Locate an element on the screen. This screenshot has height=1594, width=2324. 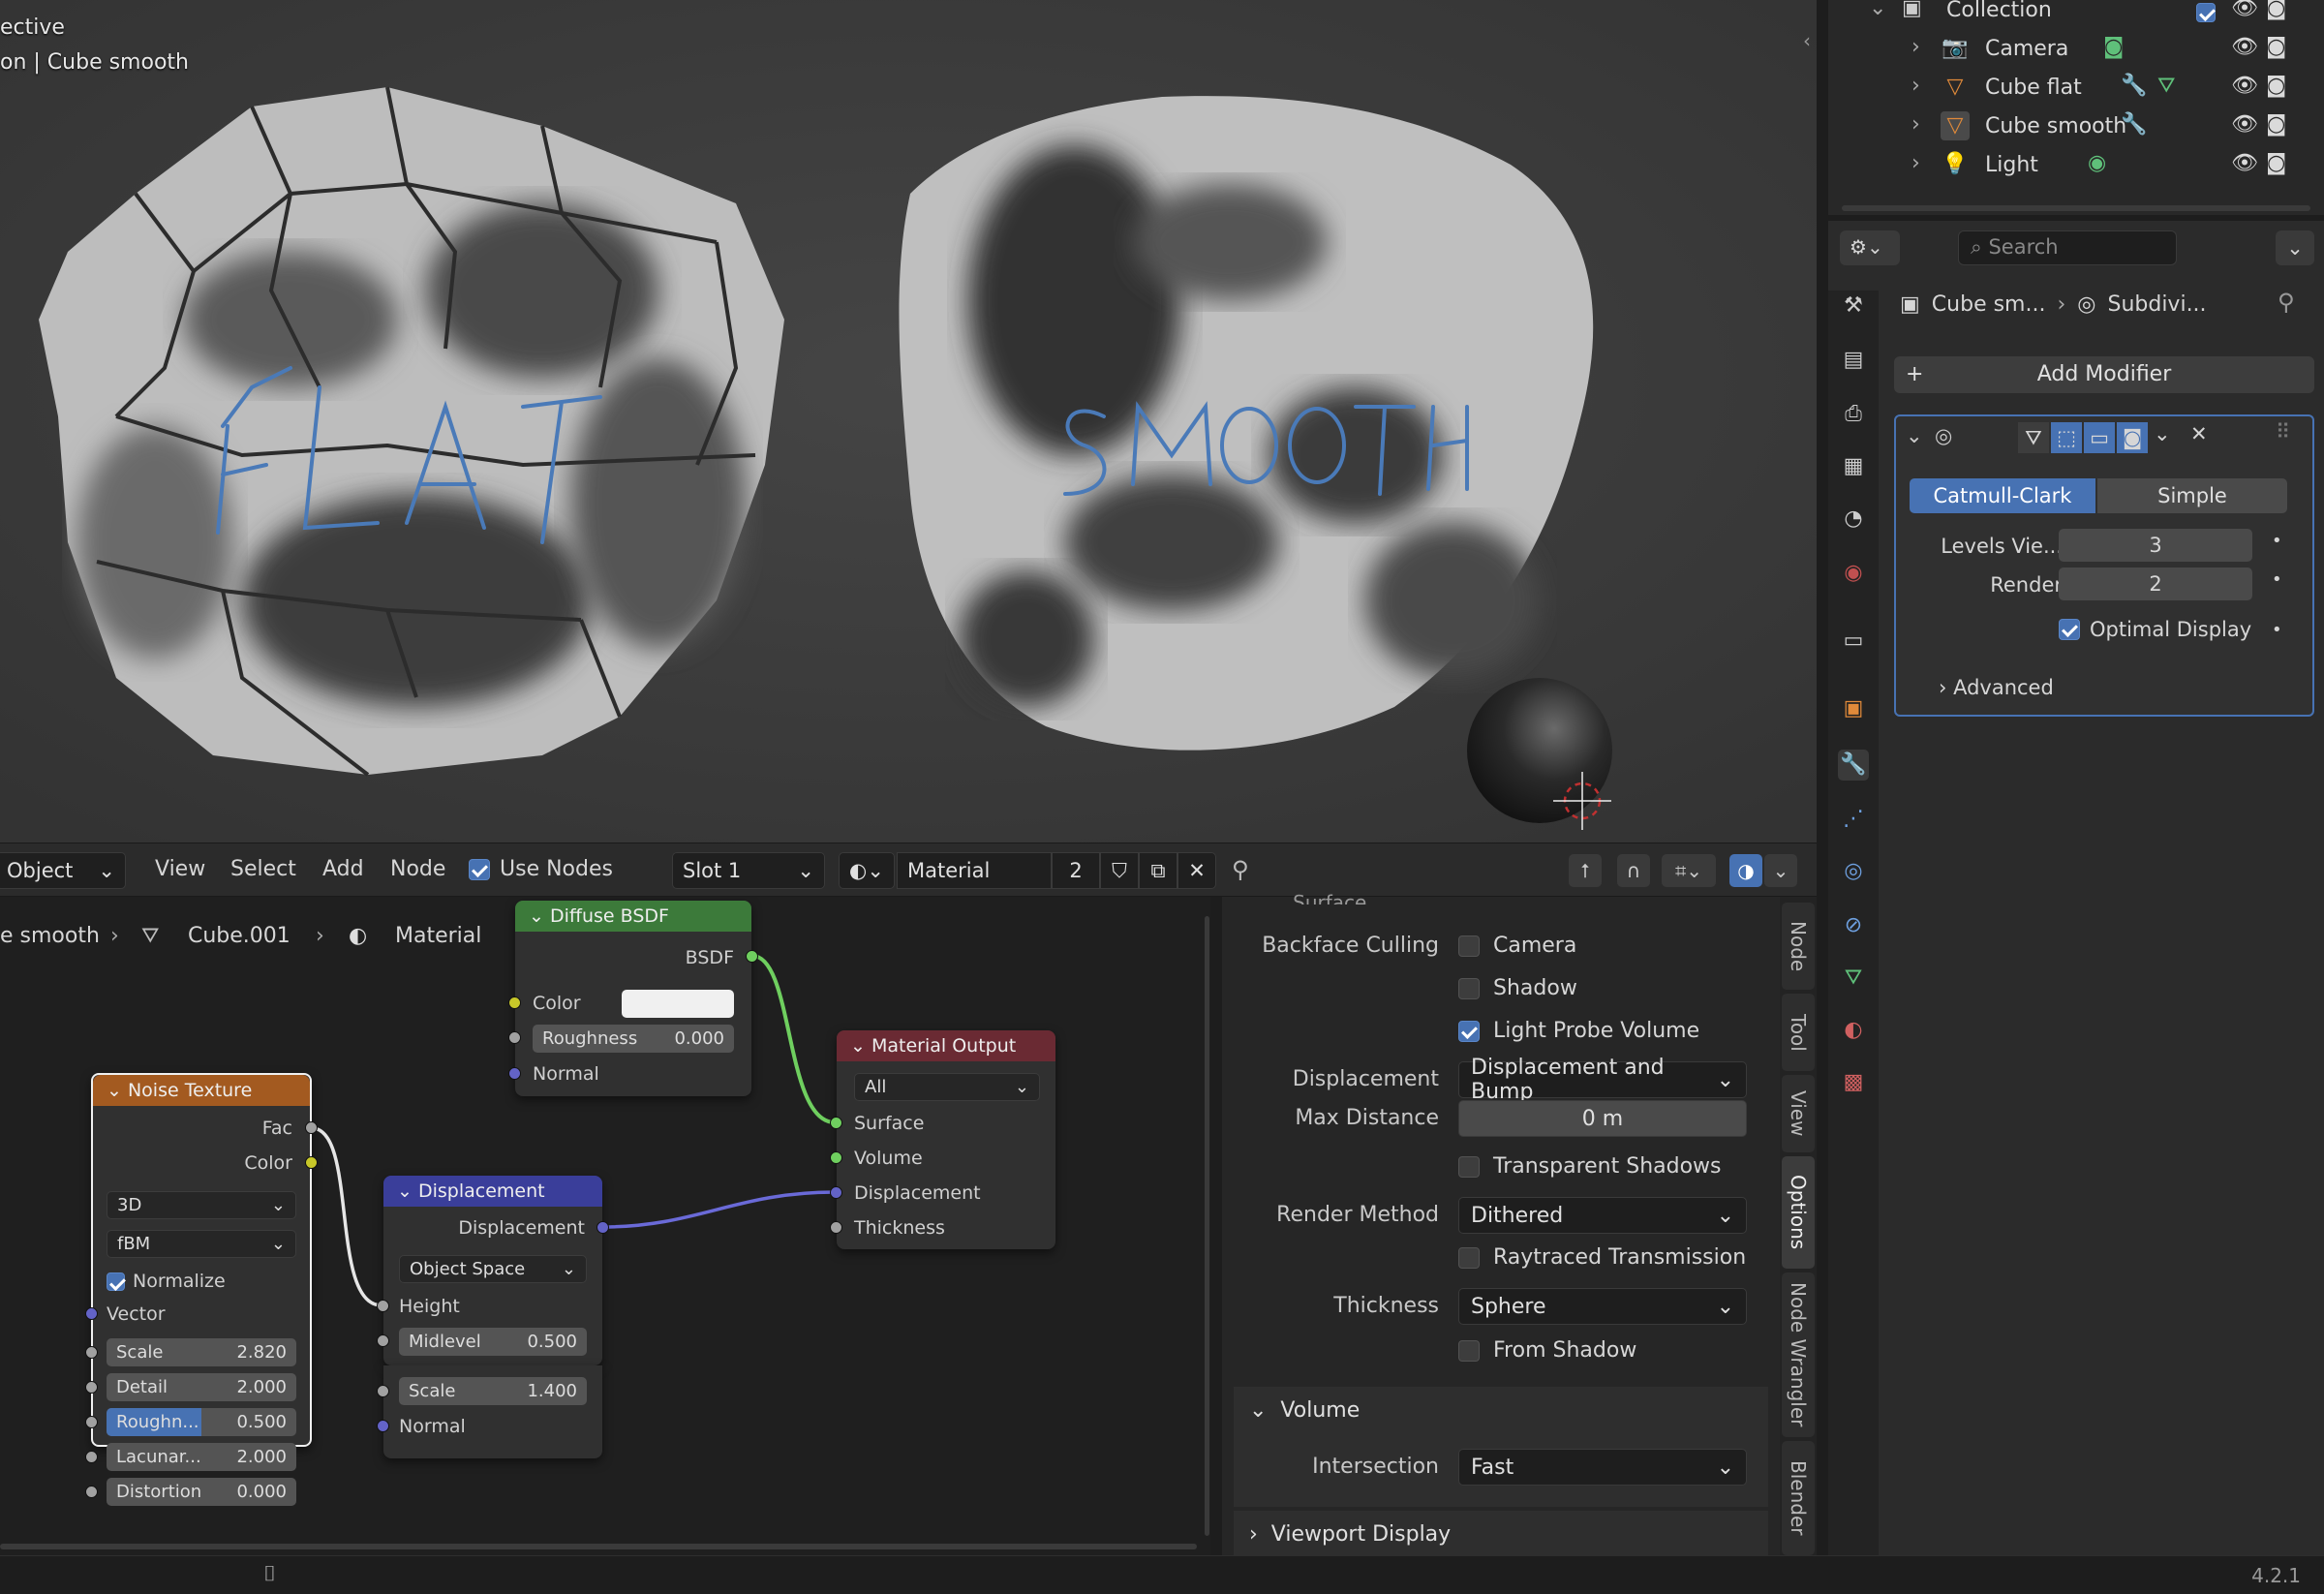
surface-section-header: ⌄ Surface is located at coordinates (1318, 897).